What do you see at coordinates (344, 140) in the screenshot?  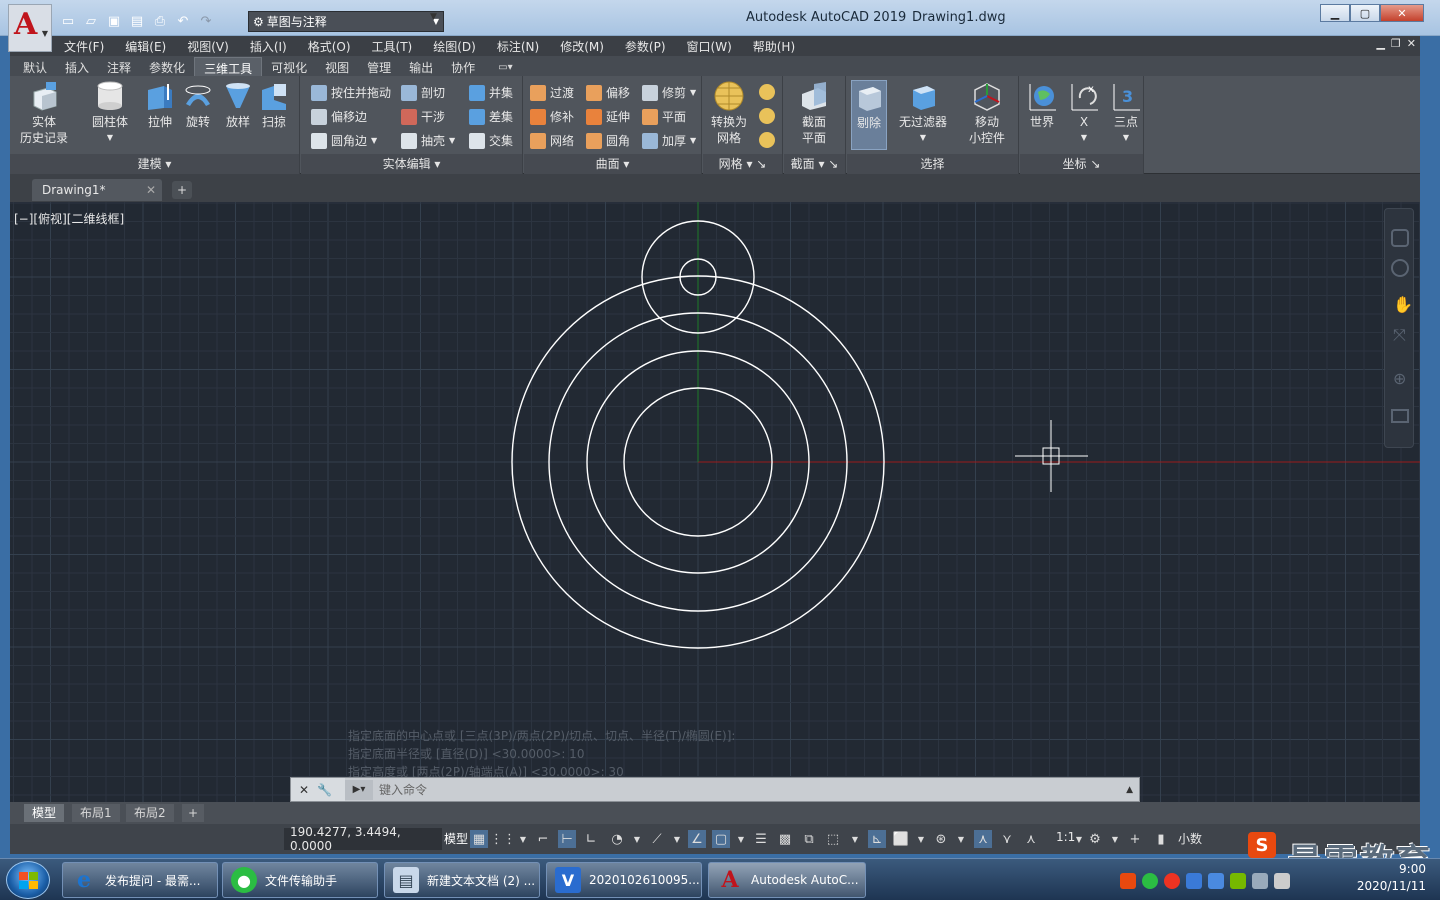 I see `fillet-edge-button: 圆角边 ▼` at bounding box center [344, 140].